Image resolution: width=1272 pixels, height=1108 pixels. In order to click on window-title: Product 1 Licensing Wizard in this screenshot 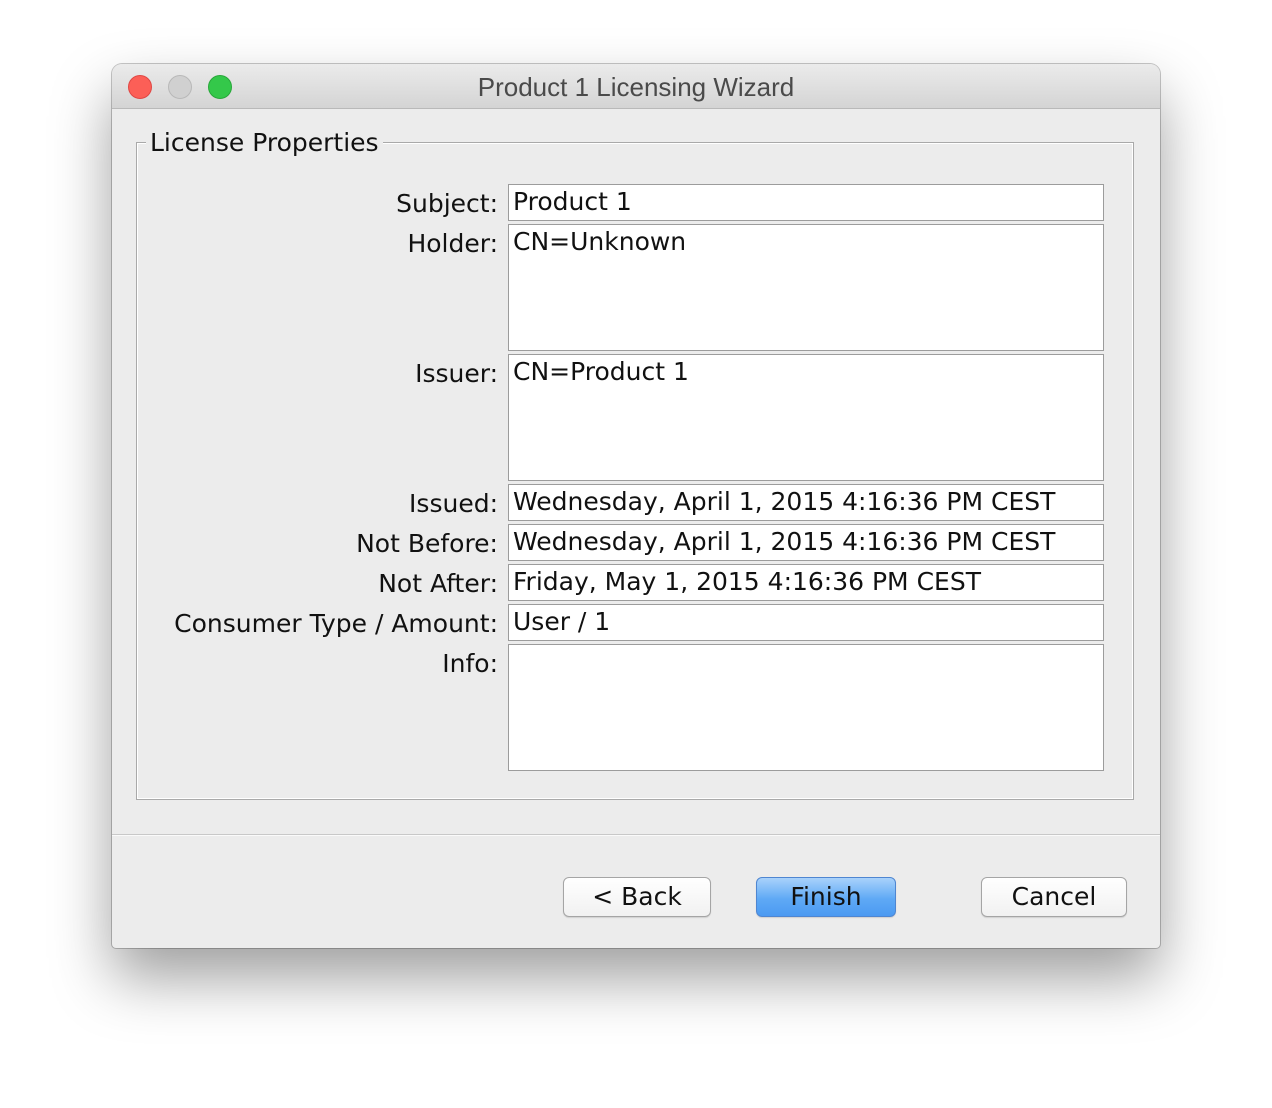, I will do `click(636, 87)`.